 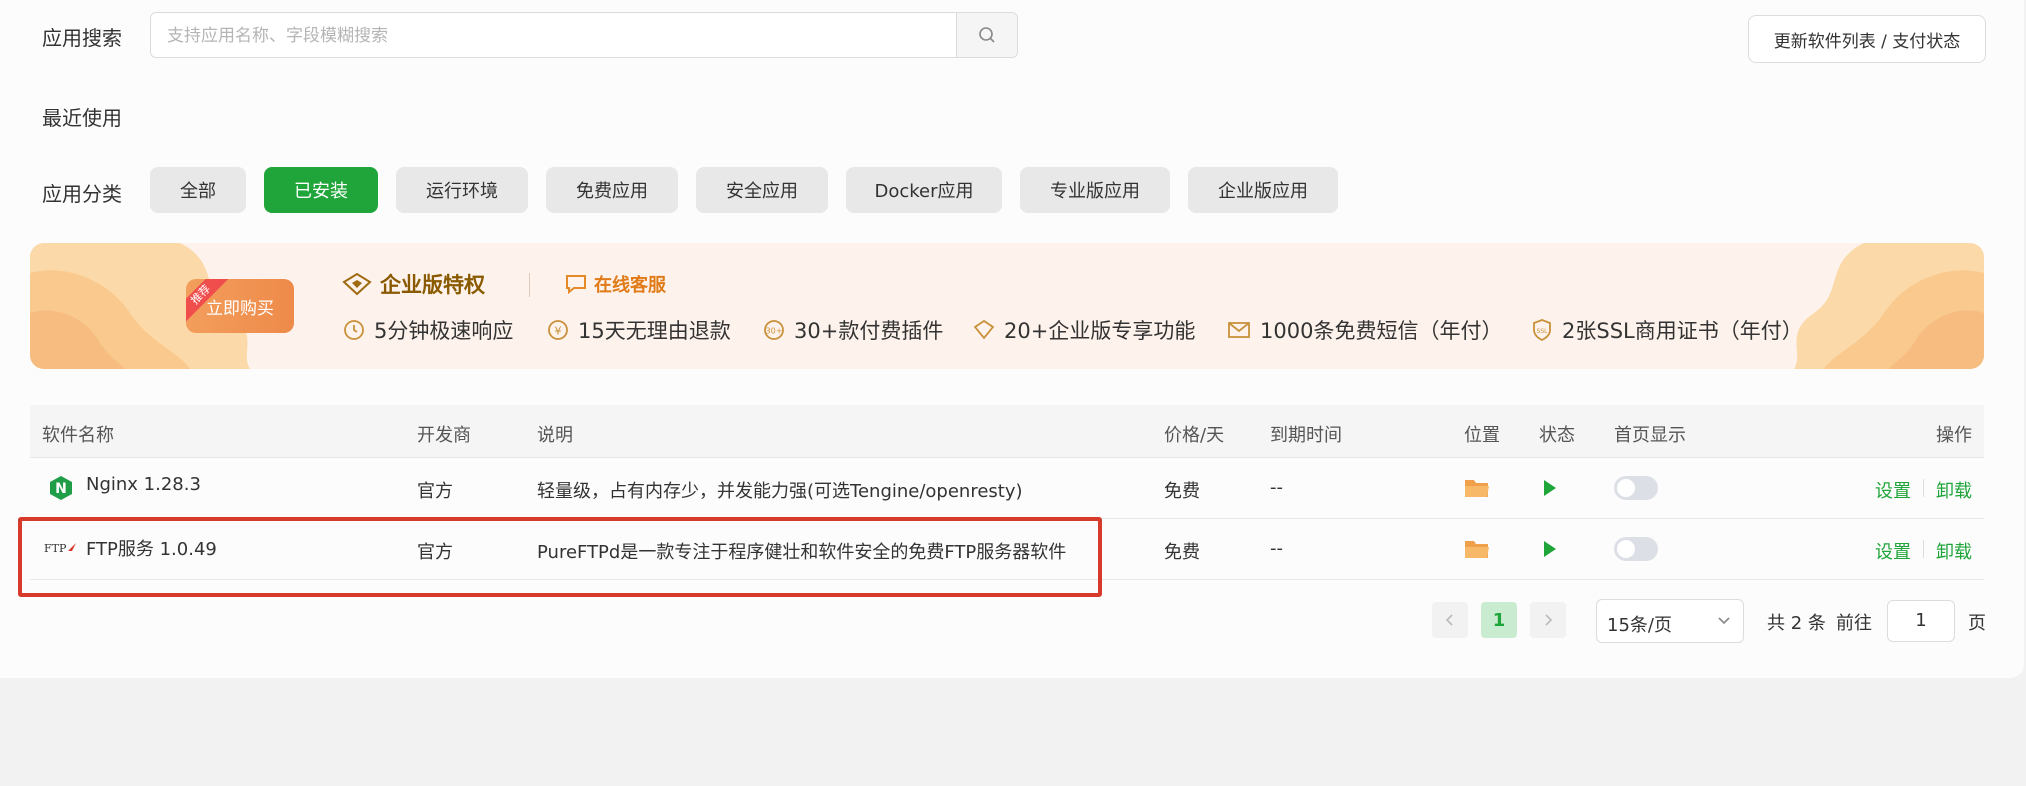 I want to click on recent-label: 最近使用, so click(x=82, y=118).